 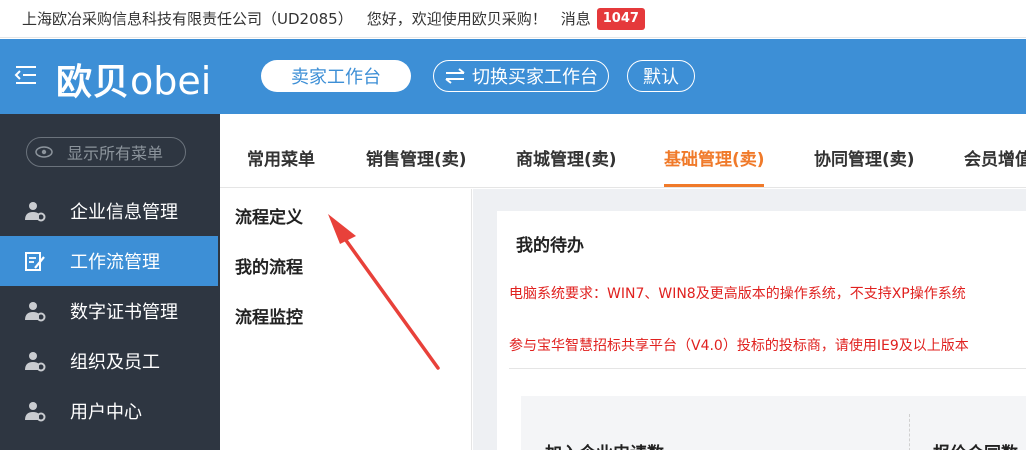 What do you see at coordinates (864, 157) in the screenshot?
I see `tab-collaboration-management: 协同管理(卖)` at bounding box center [864, 157].